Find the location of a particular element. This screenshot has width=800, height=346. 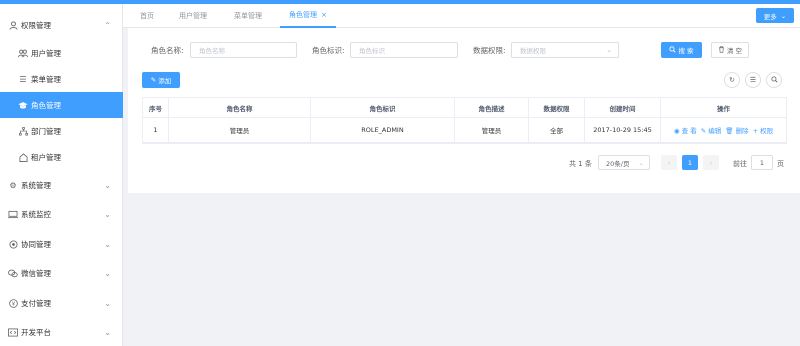

page-number-current: 1 is located at coordinates (690, 162).